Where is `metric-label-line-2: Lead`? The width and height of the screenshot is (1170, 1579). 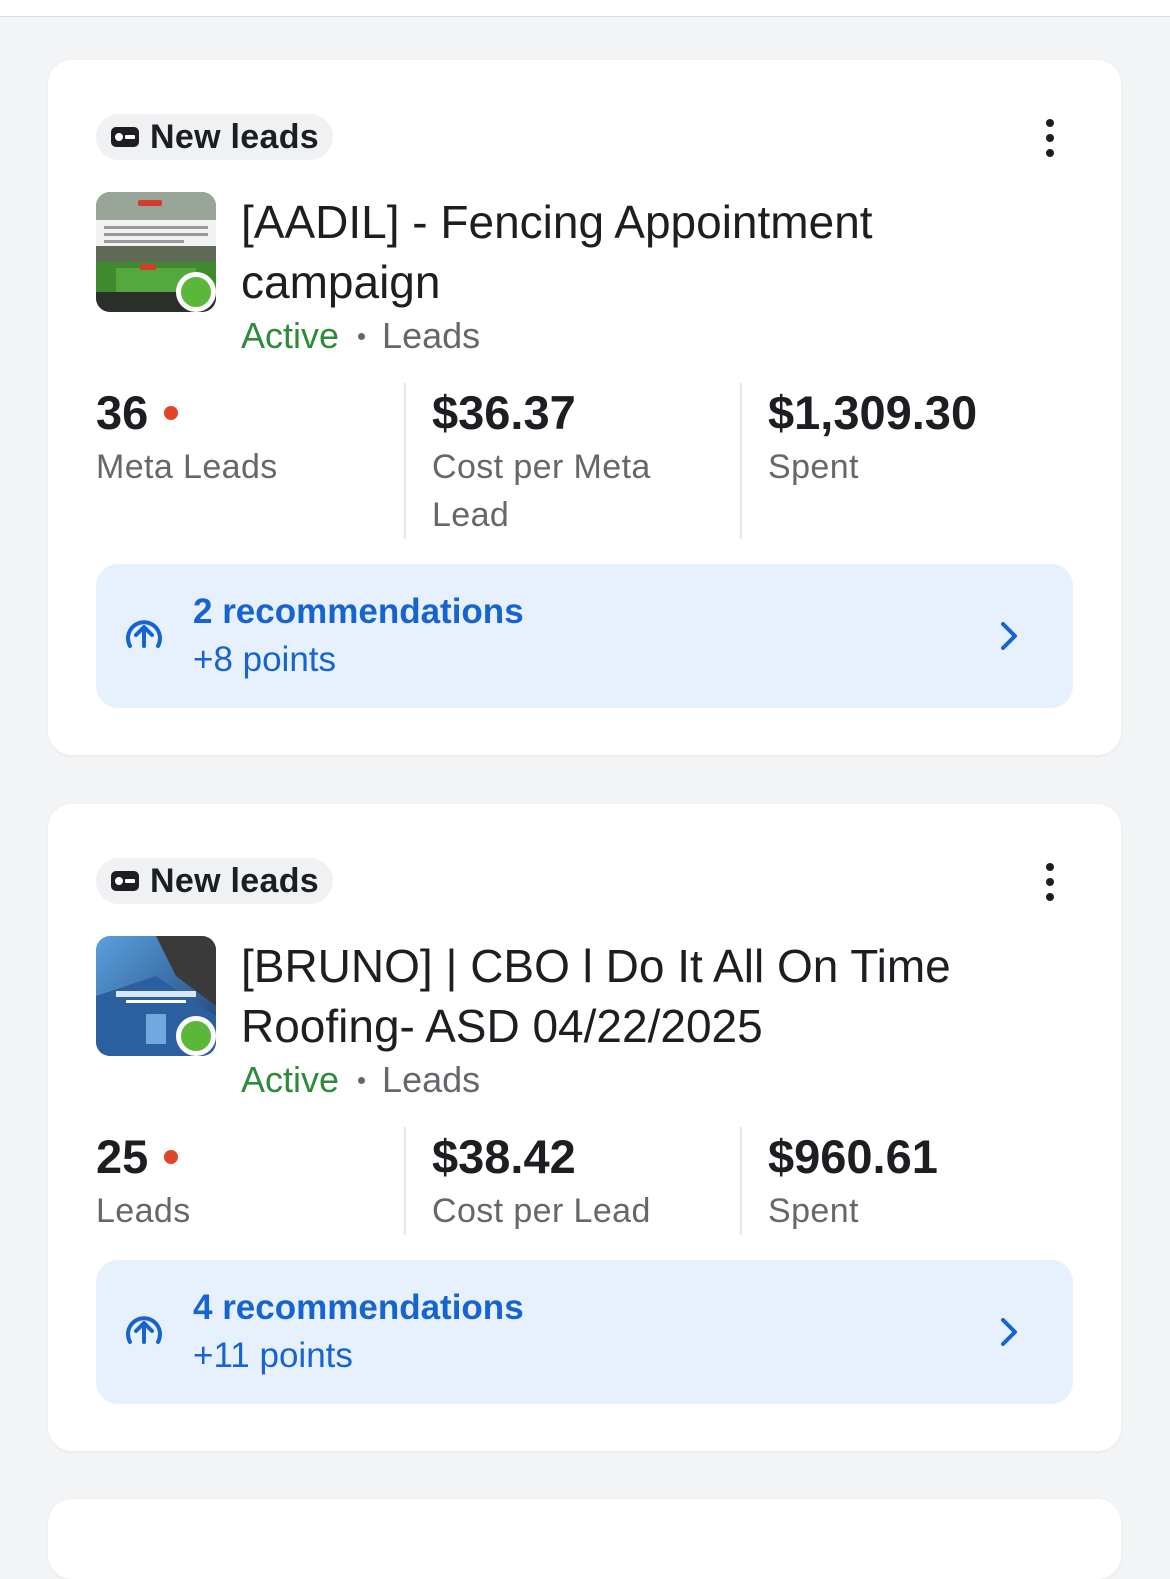
metric-label-line-2: Lead is located at coordinates (471, 515).